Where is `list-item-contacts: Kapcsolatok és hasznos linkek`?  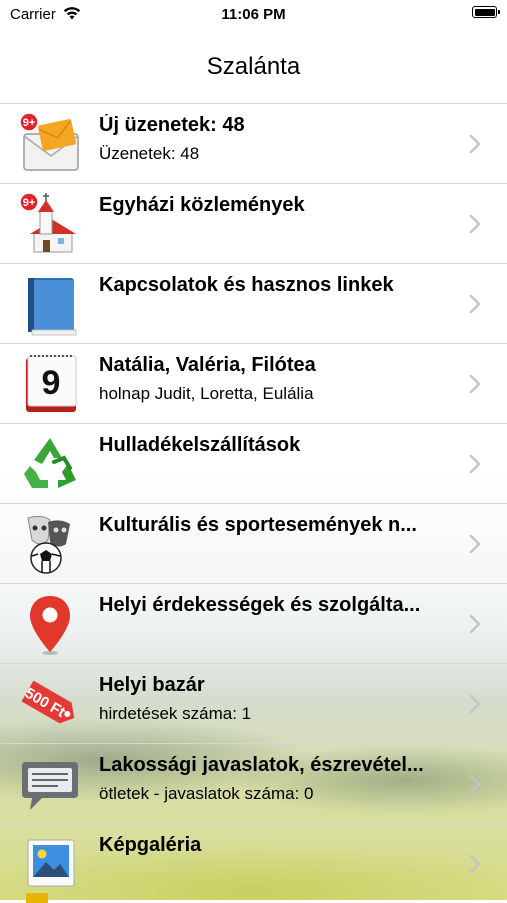 list-item-contacts: Kapcsolatok és hasznos linkek is located at coordinates (253, 303).